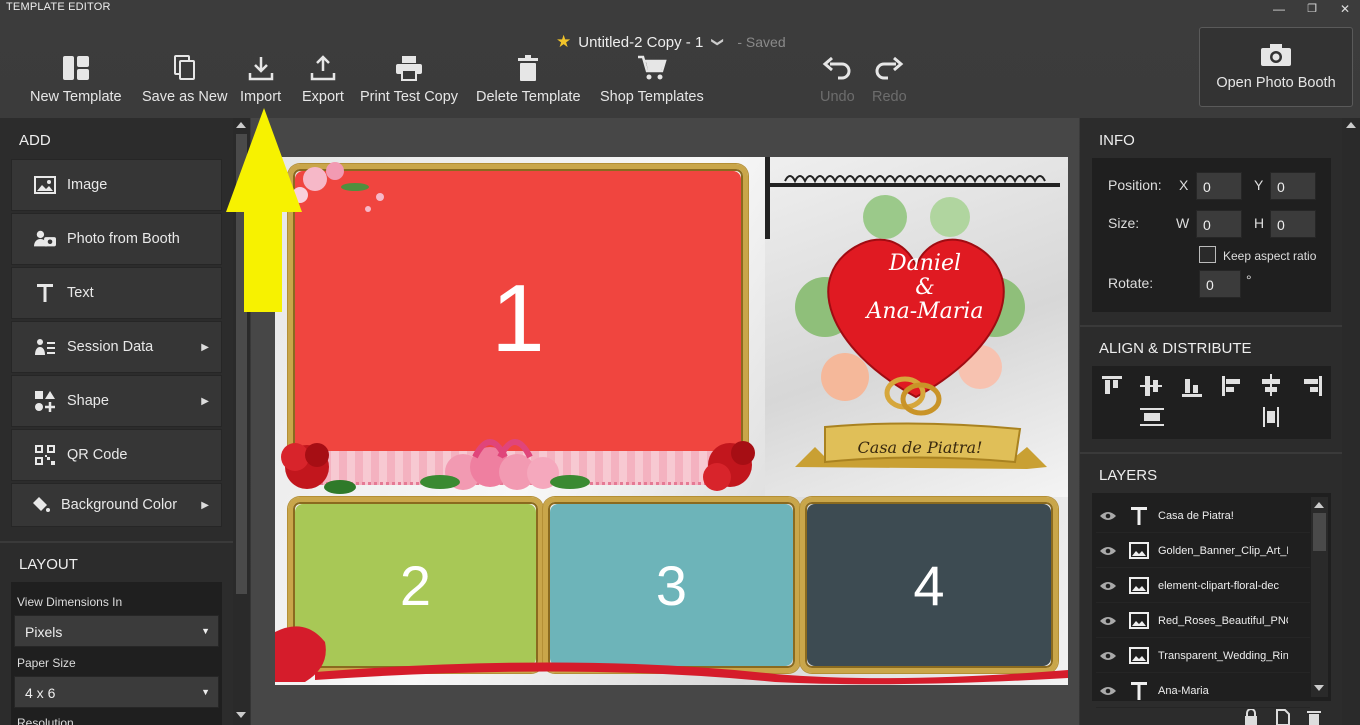  Describe the element at coordinates (116, 401) in the screenshot. I see `add-shape-button: Shape ▶` at that location.